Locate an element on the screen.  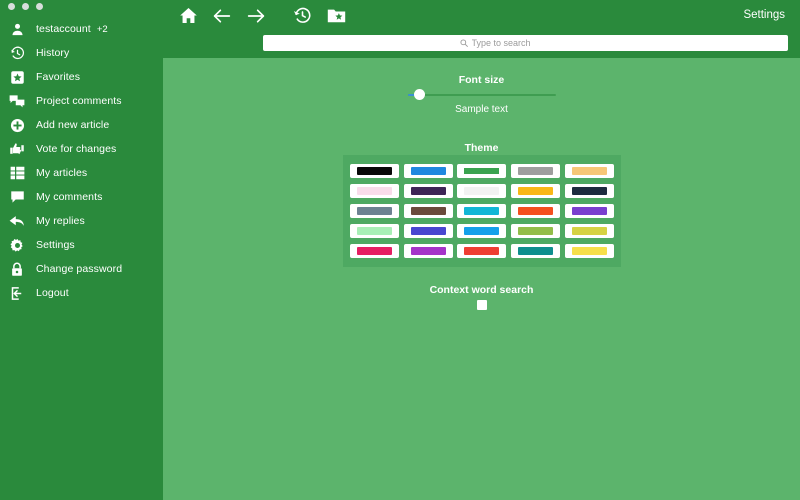
theme-teal is located at coordinates (536, 251).